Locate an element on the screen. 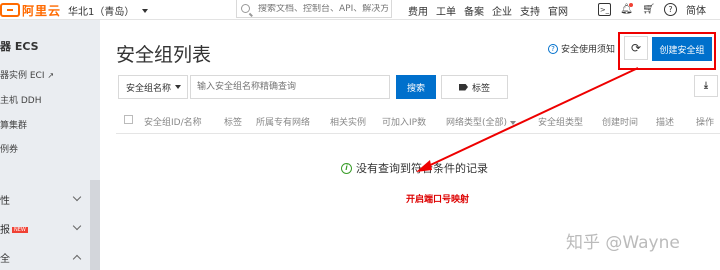 The height and width of the screenshot is (270, 720). top-nav: 费用 工单 备案 企业 支持 官网 is located at coordinates (488, 10).